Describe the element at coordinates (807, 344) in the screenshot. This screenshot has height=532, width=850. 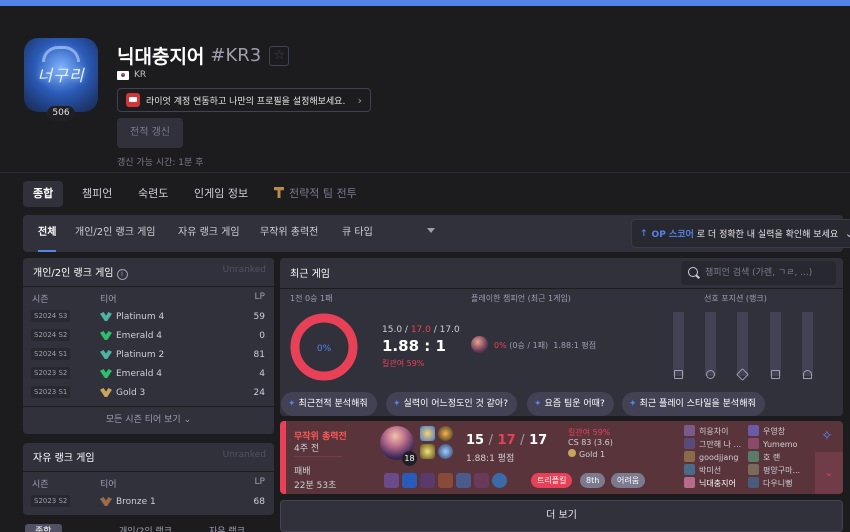
I see `position-bar-support` at that location.